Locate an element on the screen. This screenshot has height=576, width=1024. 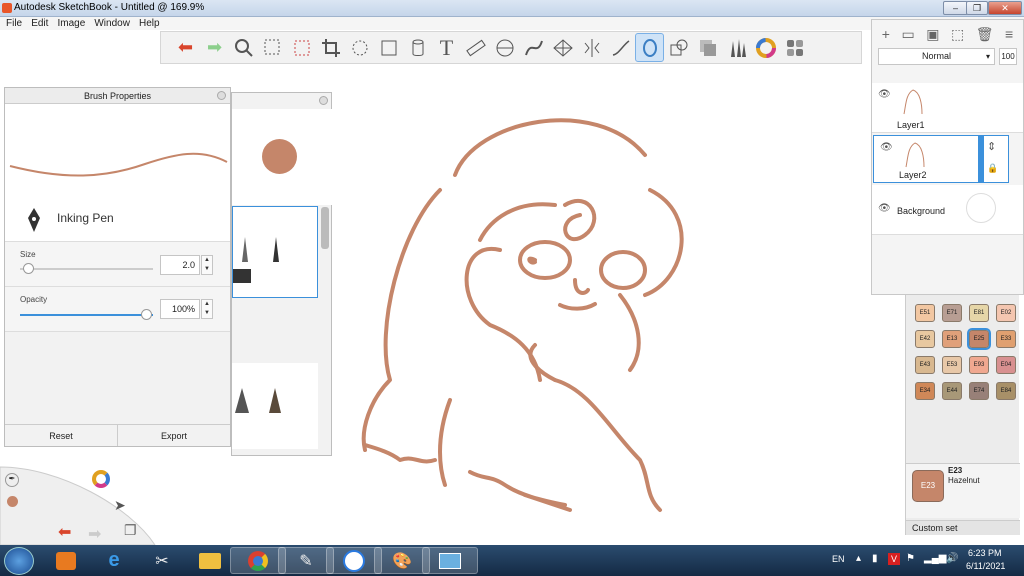
tray-flag-icon: ⚑ is located at coordinates (910, 558).